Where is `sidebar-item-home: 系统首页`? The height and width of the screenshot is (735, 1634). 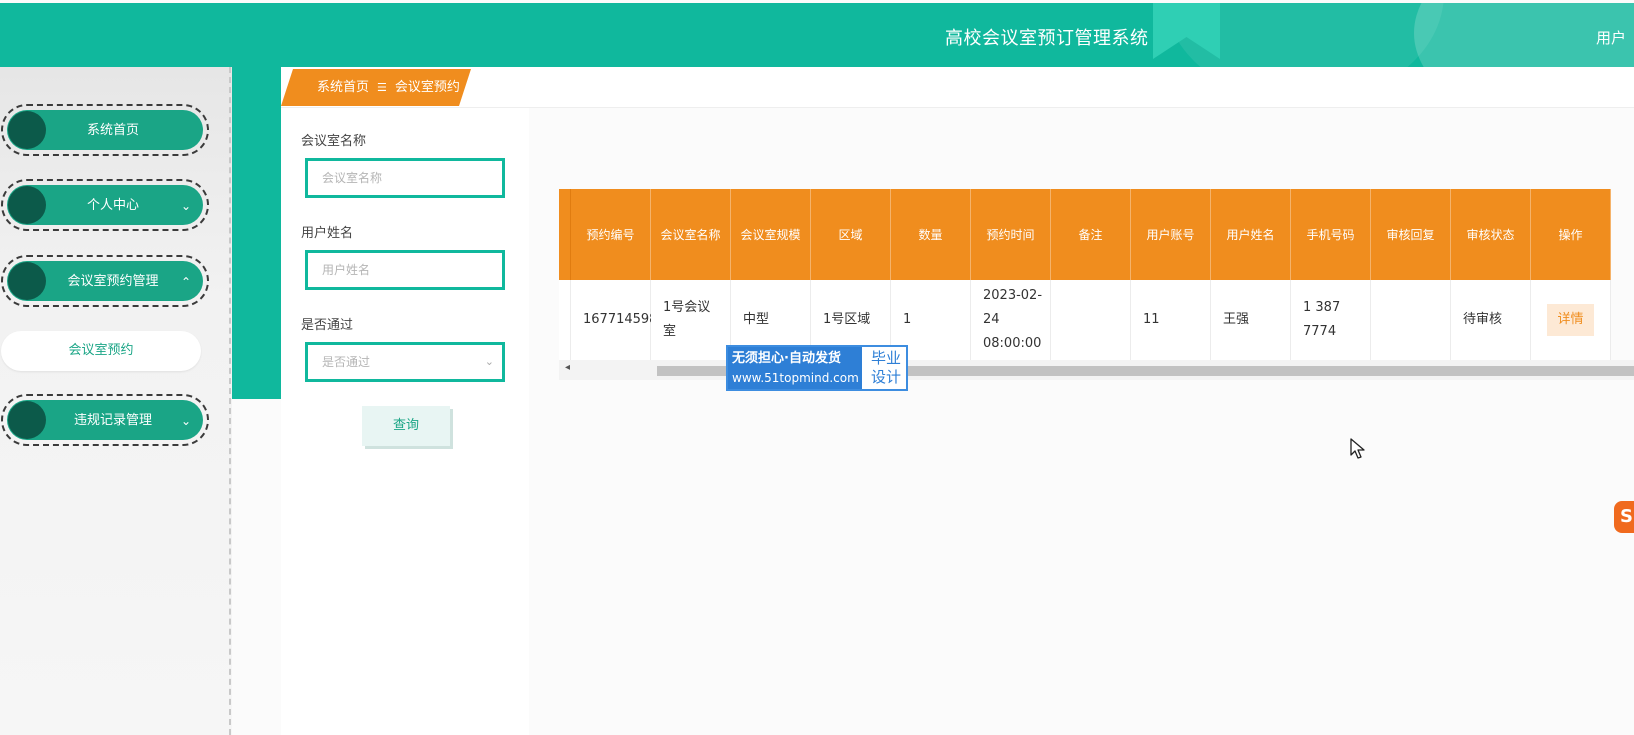 sidebar-item-home: 系统首页 is located at coordinates (105, 130).